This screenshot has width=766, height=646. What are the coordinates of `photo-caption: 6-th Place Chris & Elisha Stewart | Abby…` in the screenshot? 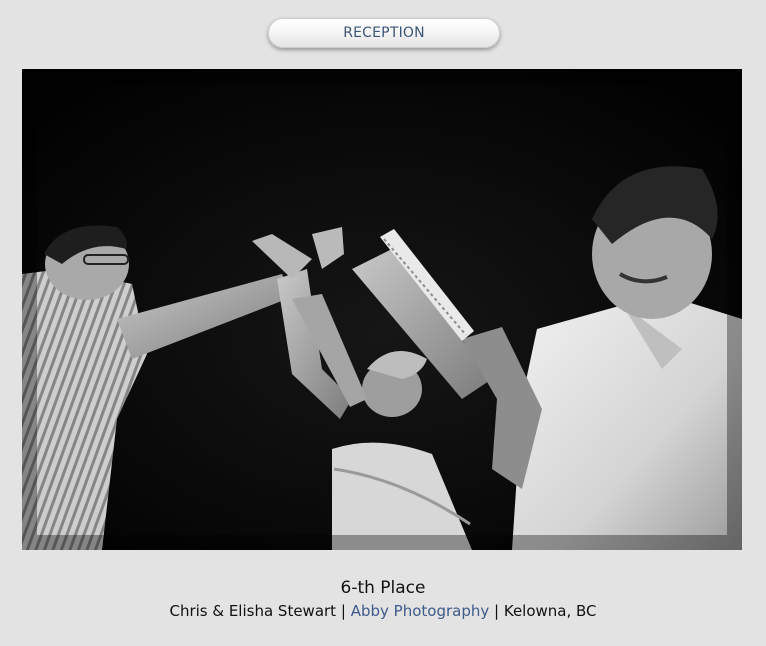 It's located at (383, 599).